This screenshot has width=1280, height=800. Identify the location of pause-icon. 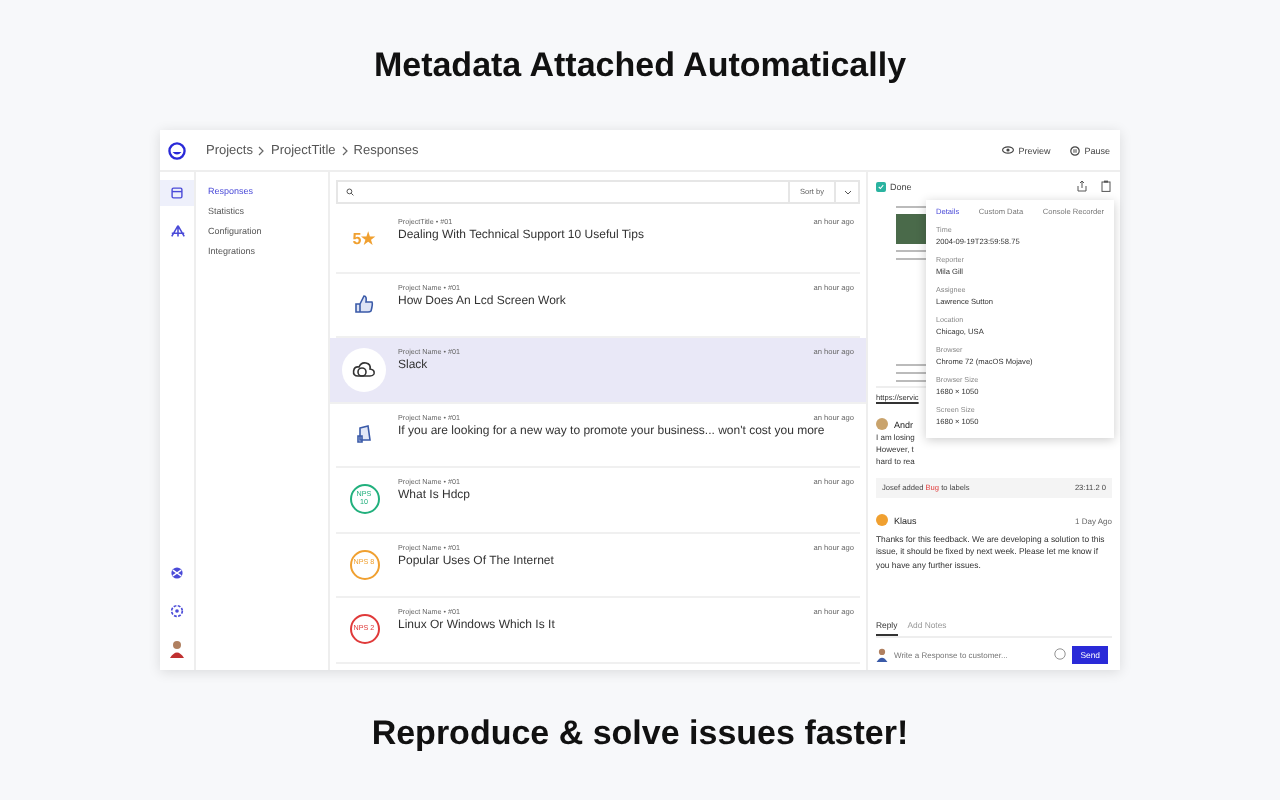
(1075, 150).